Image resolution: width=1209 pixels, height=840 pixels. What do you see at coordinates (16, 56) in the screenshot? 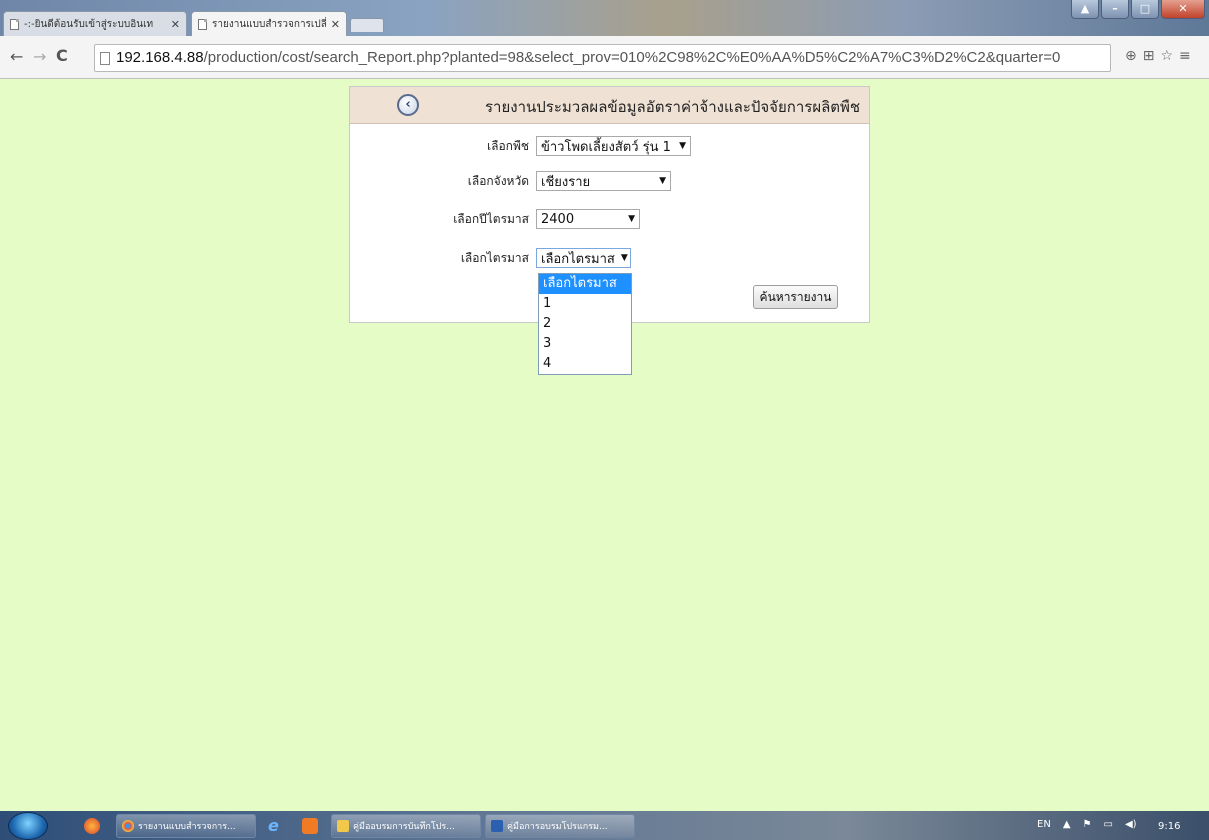
I see `back-arrow-icon: ←` at bounding box center [16, 56].